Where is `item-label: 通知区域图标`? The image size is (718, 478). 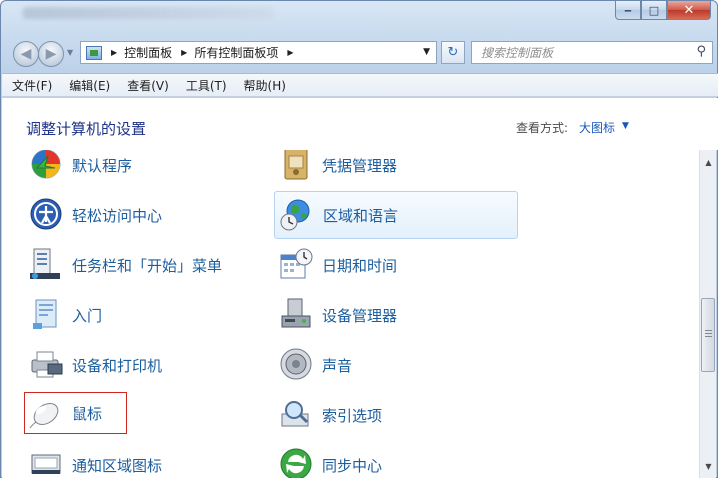 item-label: 通知区域图标 is located at coordinates (117, 465).